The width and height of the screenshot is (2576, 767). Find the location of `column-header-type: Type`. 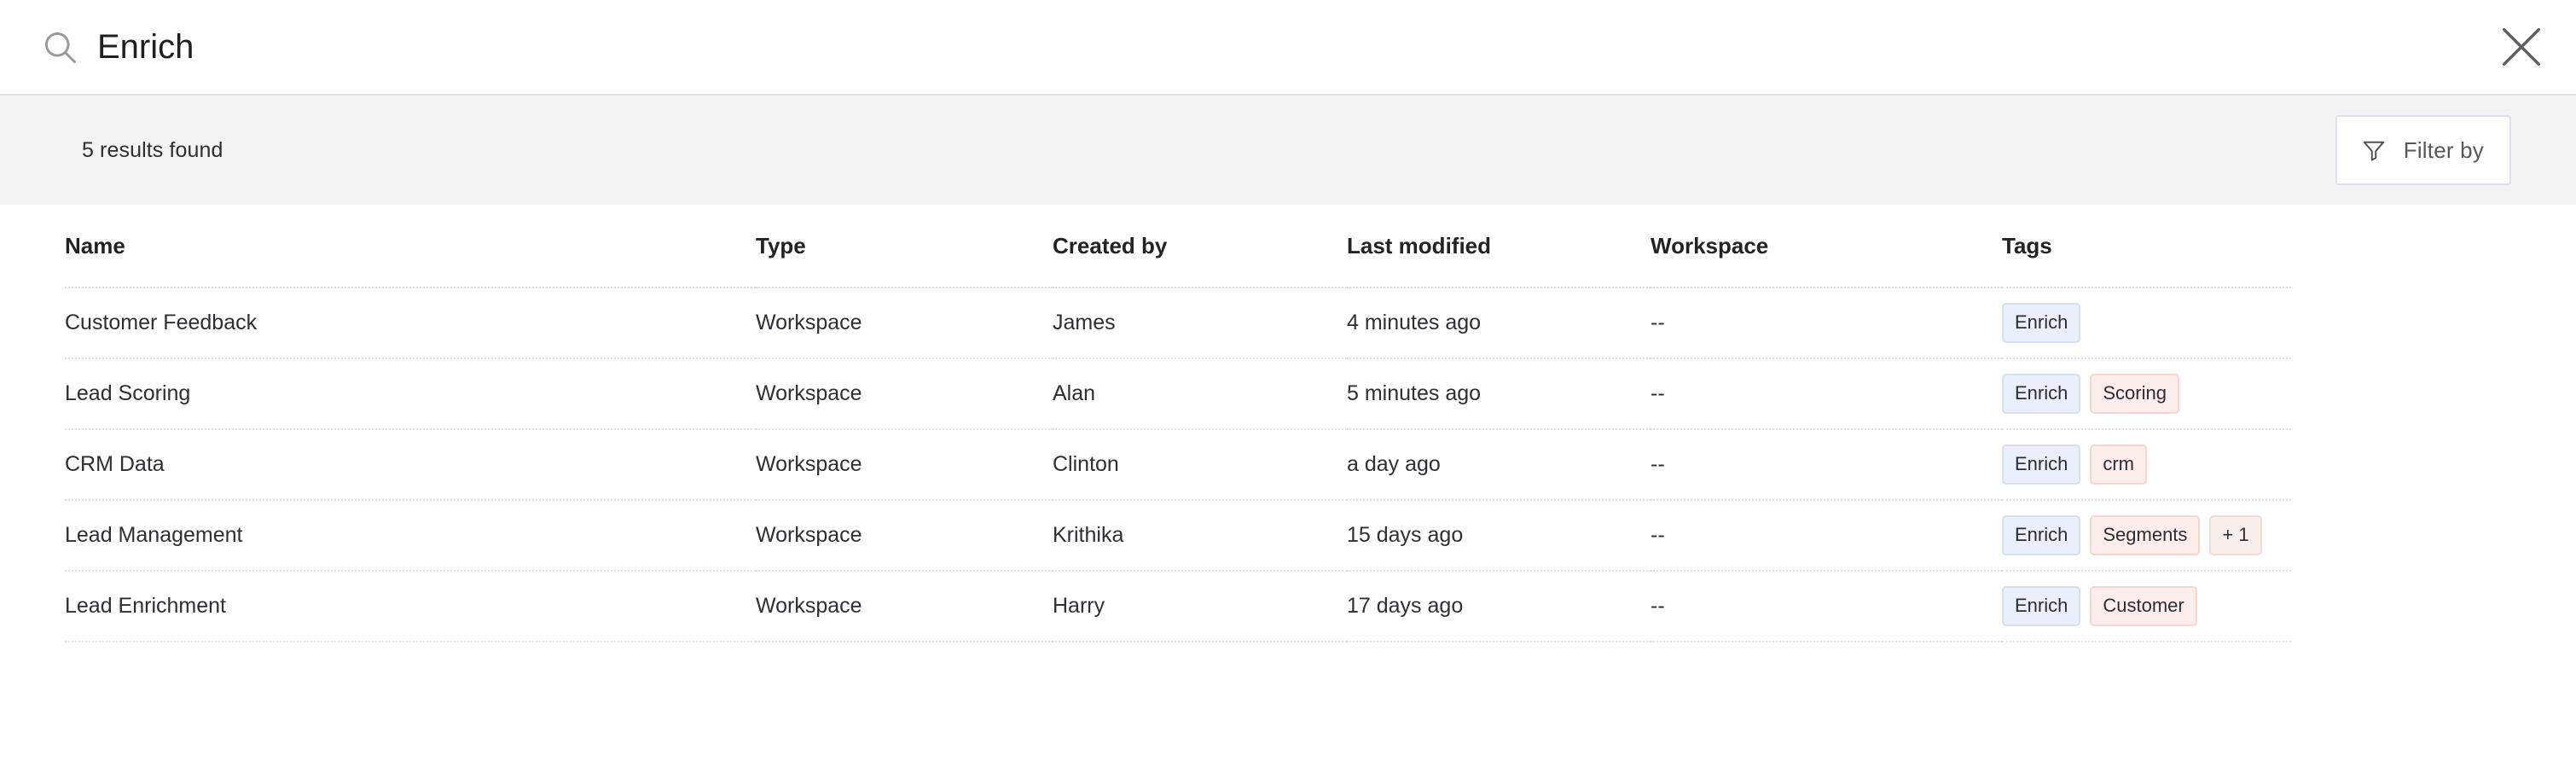

column-header-type: Type is located at coordinates (904, 246).